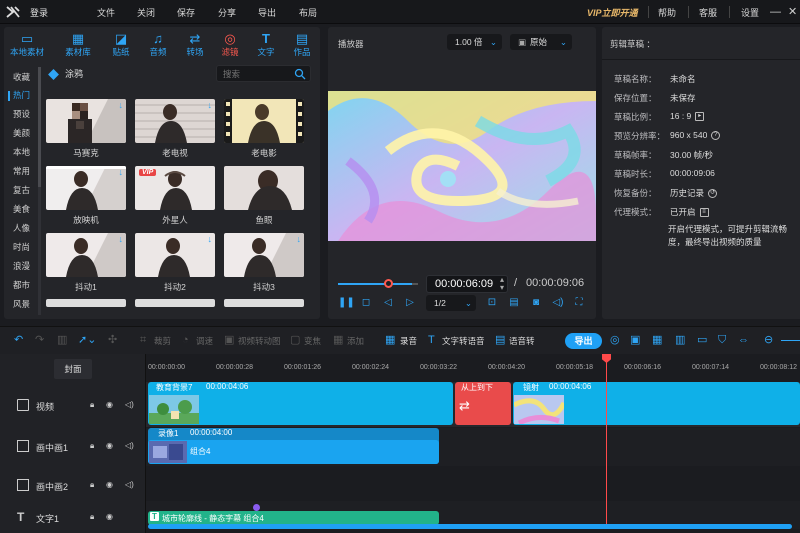  I want to click on menu-export: 导出, so click(267, 12).